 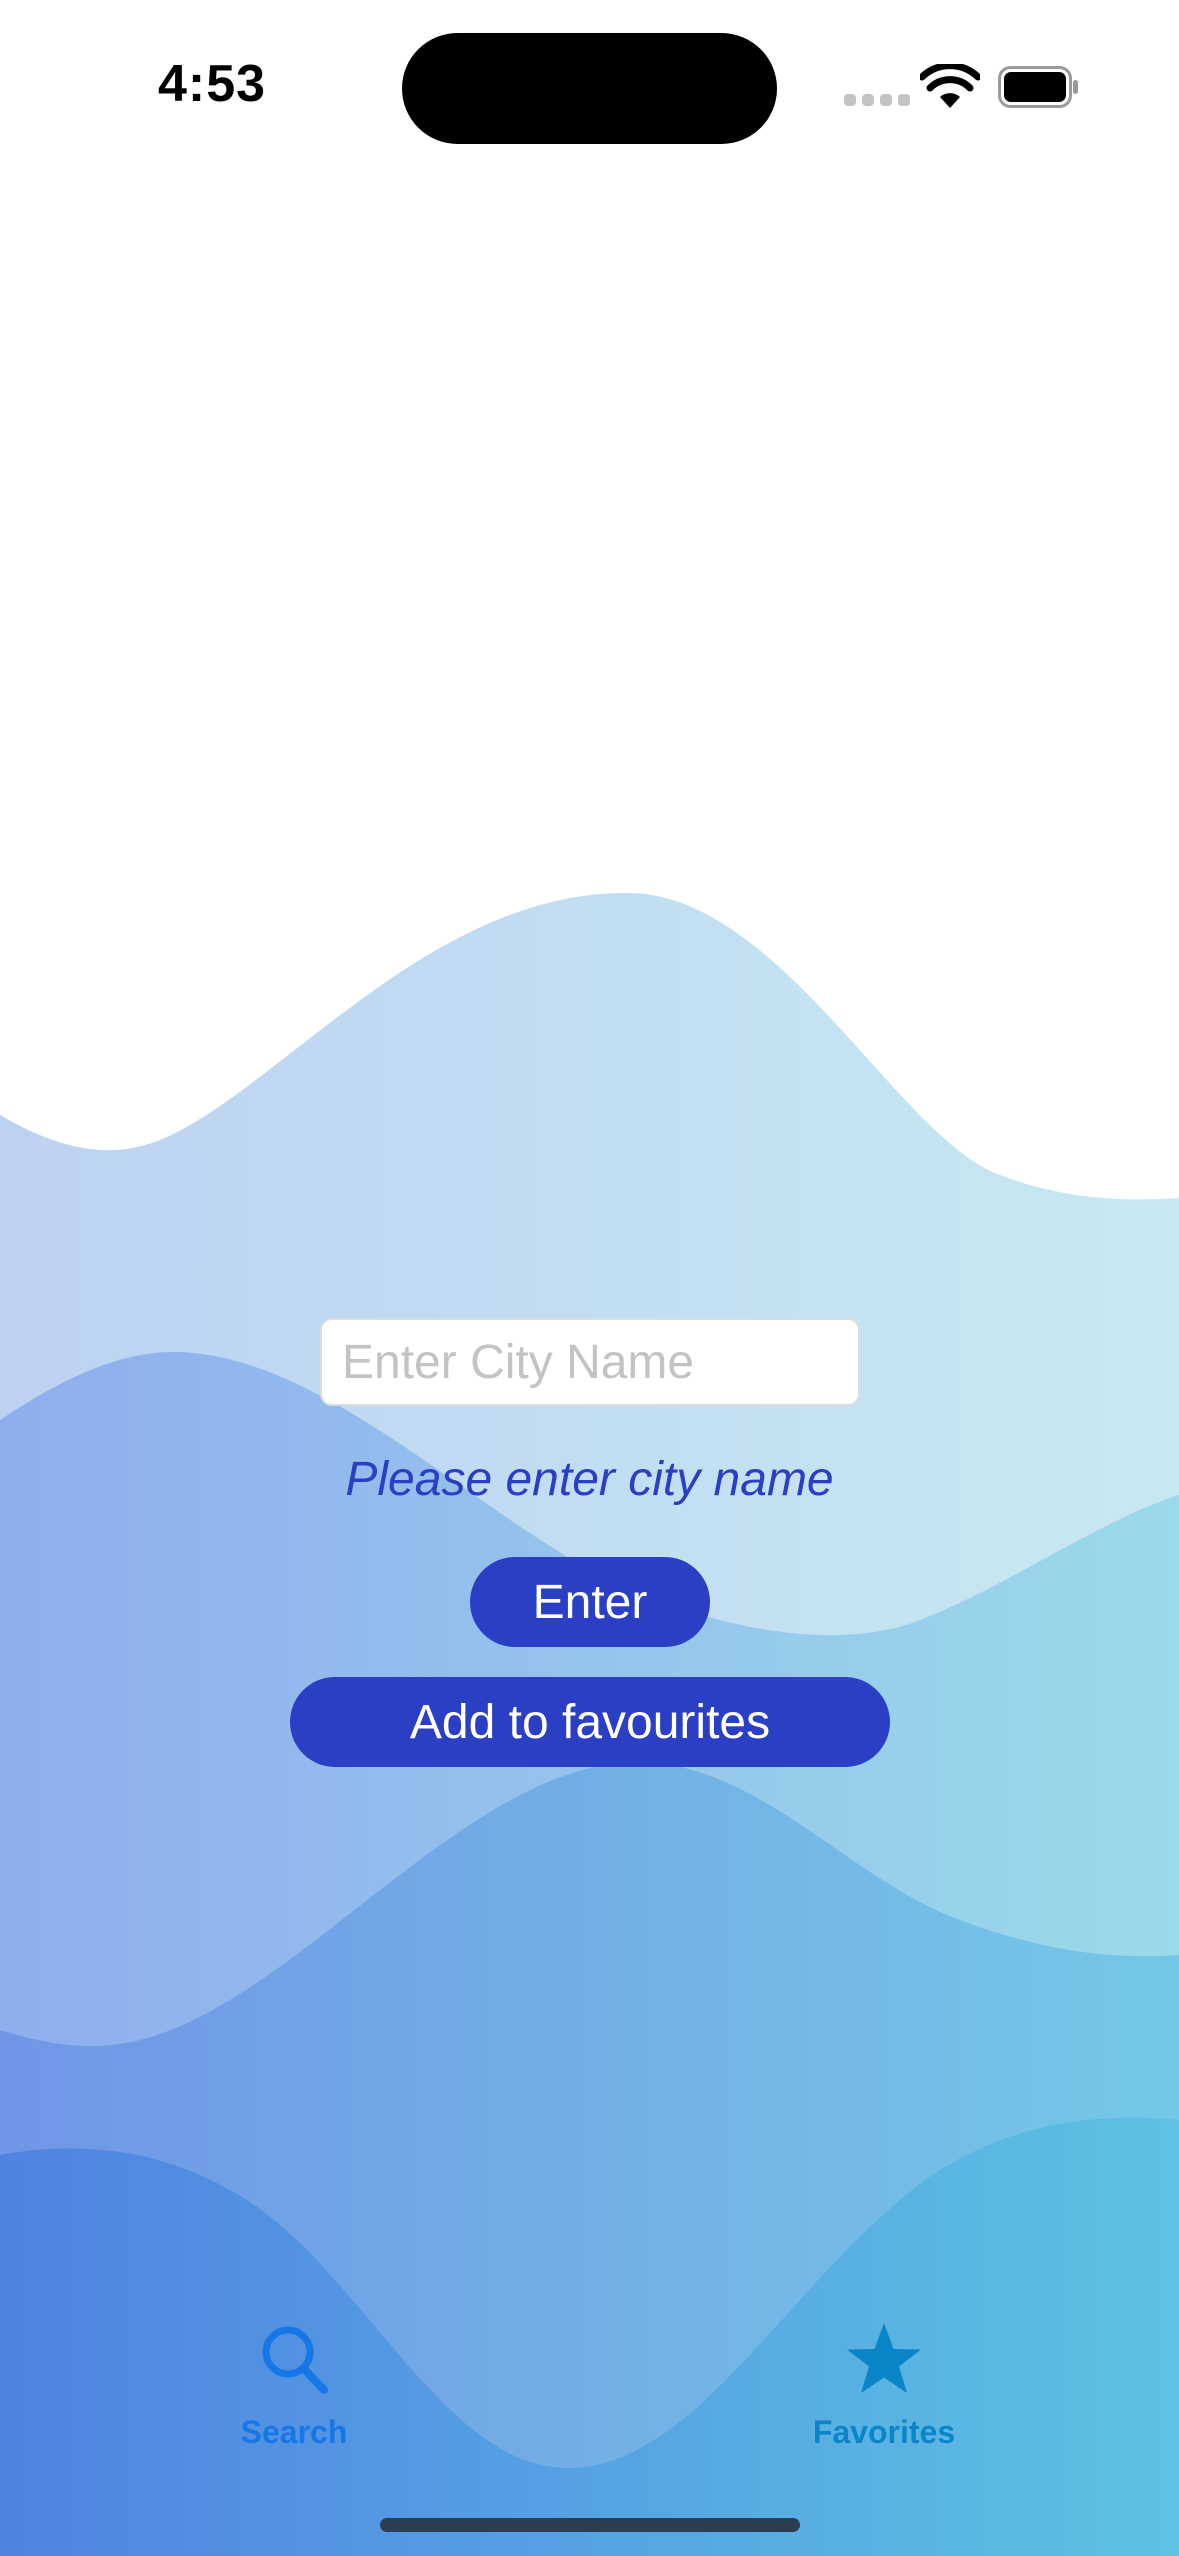 What do you see at coordinates (295, 2360) in the screenshot?
I see `magnifying-glass-icon` at bounding box center [295, 2360].